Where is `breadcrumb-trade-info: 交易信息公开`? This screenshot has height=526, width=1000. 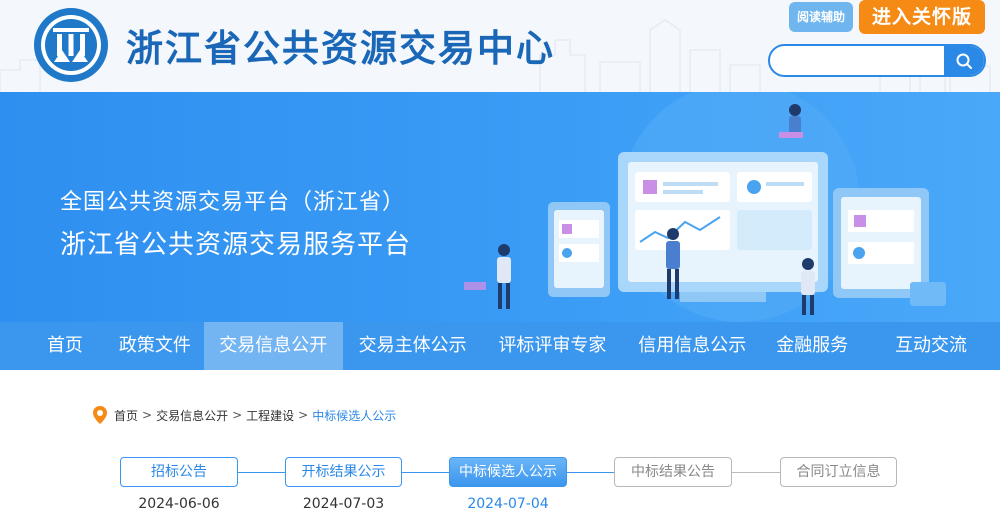
breadcrumb-trade-info: 交易信息公开 is located at coordinates (192, 415).